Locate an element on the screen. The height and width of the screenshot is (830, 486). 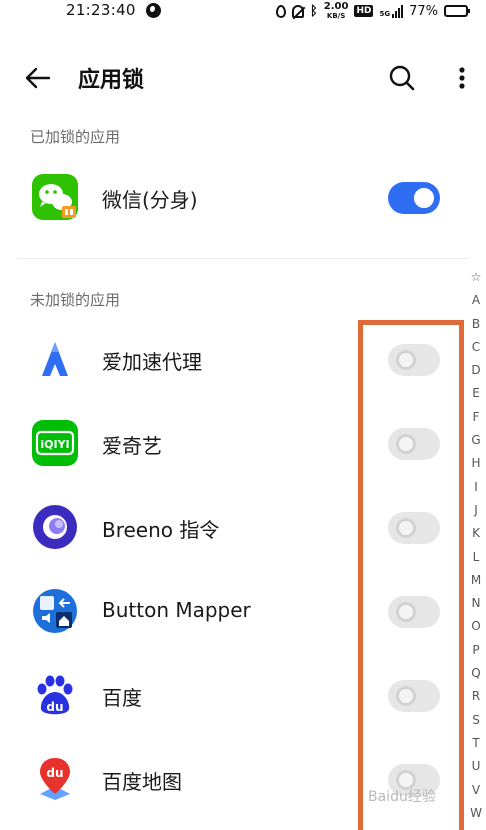
baidu-map-logo-text: du is located at coordinates (54, 773).